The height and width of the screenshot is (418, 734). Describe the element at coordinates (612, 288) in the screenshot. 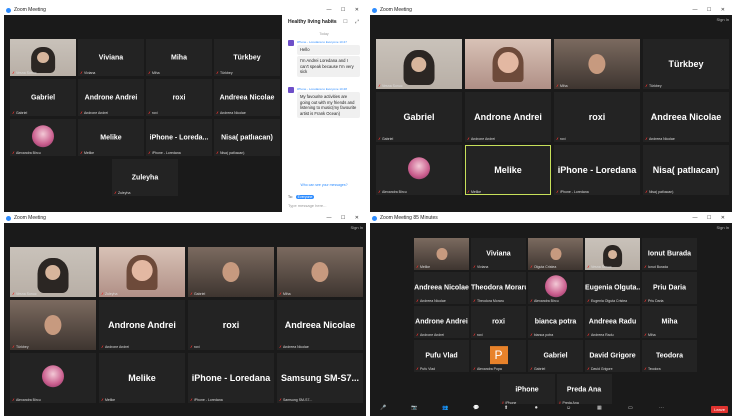

I see `participant-tile-eugenia-olguta: Eugenia Olguta... ✗Eugenia Olguta Cristea` at that location.